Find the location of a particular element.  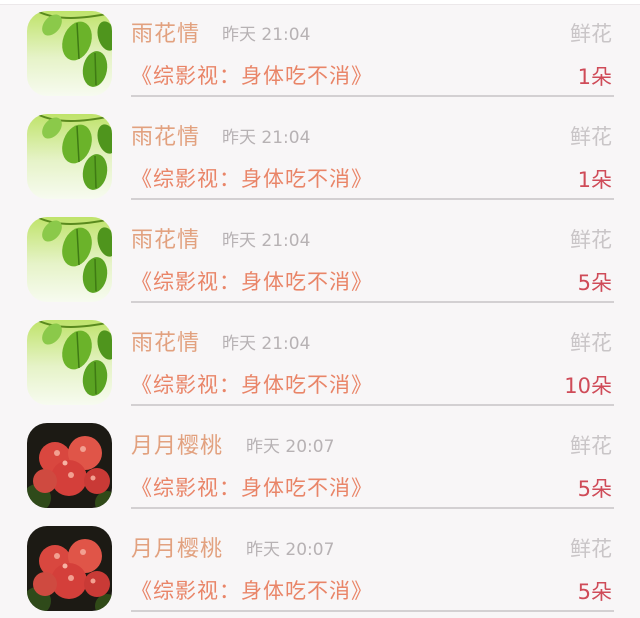

gift-count: 10朵 is located at coordinates (588, 386).